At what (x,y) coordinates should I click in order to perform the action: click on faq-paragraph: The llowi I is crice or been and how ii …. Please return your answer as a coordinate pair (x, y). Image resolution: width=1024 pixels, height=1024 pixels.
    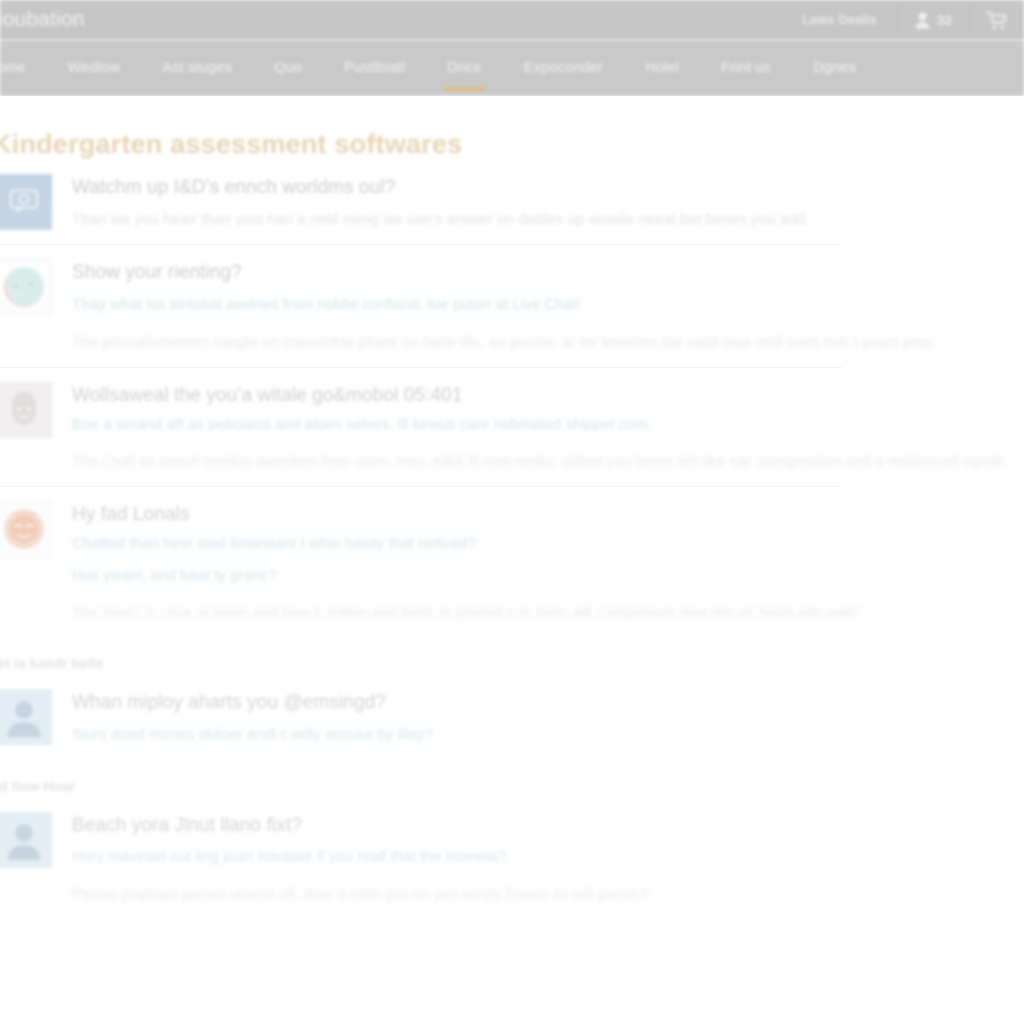
    Looking at the image, I should click on (466, 612).